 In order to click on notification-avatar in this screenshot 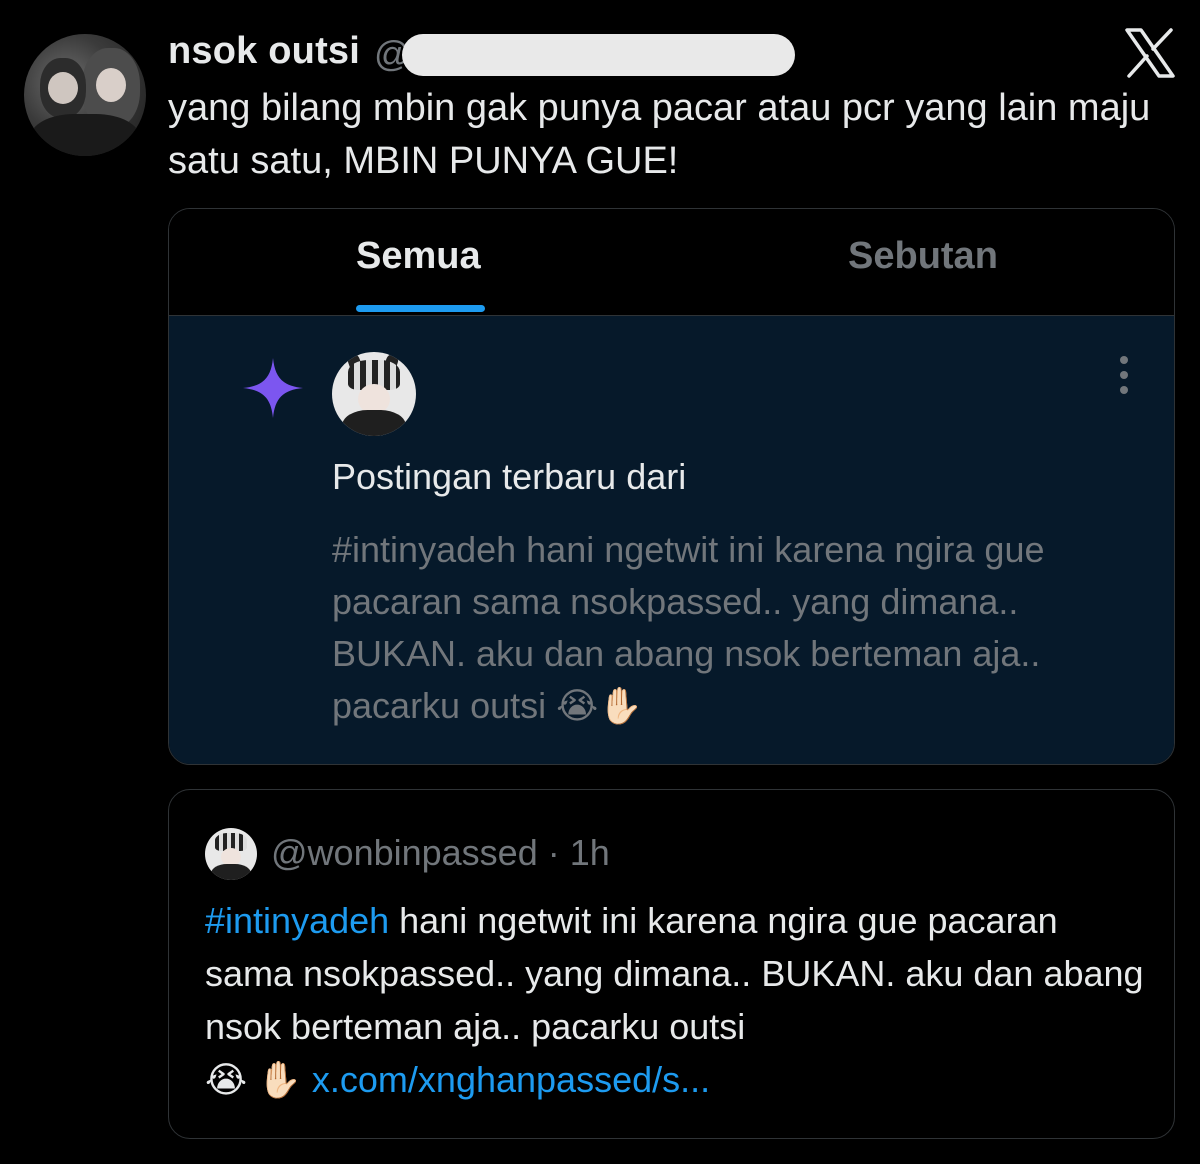, I will do `click(374, 394)`.